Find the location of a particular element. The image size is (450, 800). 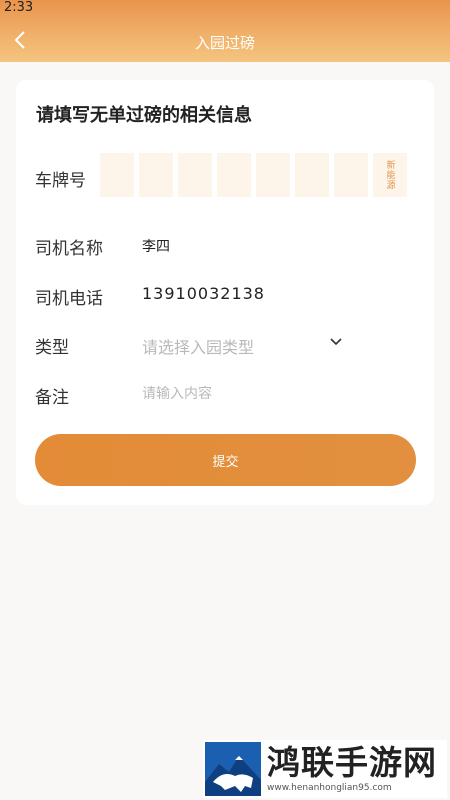

plate-input: 新能源 is located at coordinates (253, 175).